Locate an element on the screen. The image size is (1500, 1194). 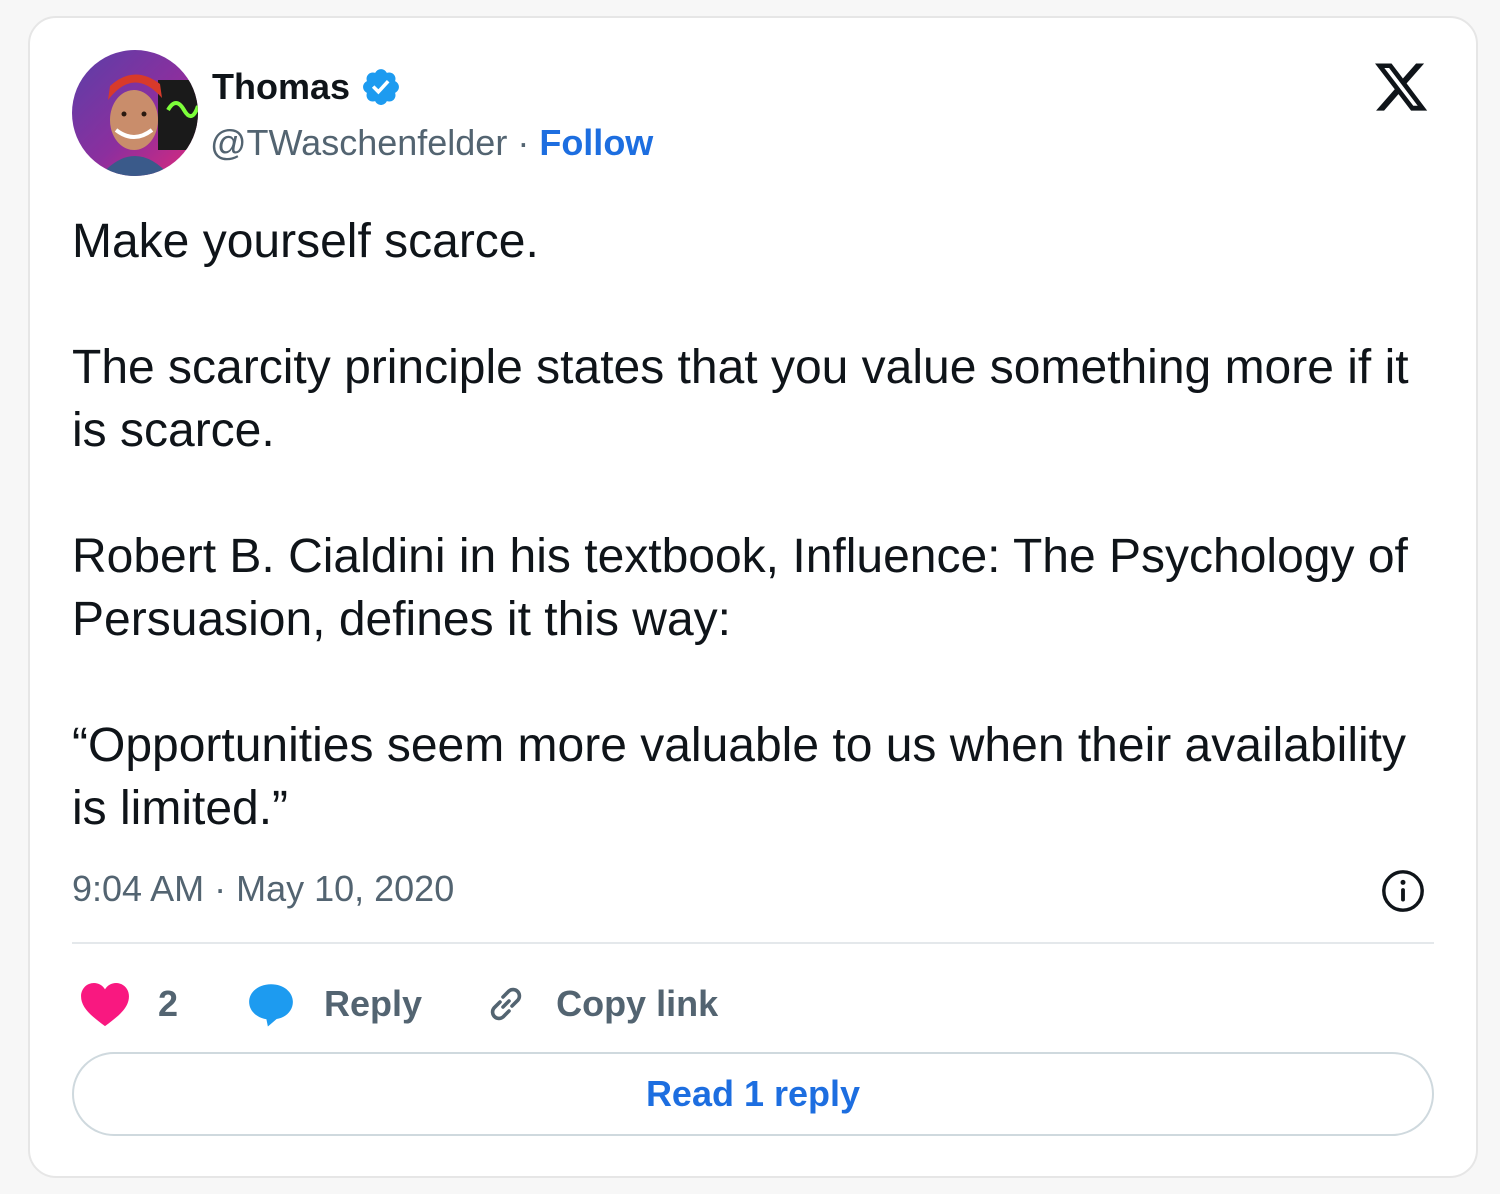
tweet-paragraph: Make yourself scarce. is located at coordinates (305, 241).